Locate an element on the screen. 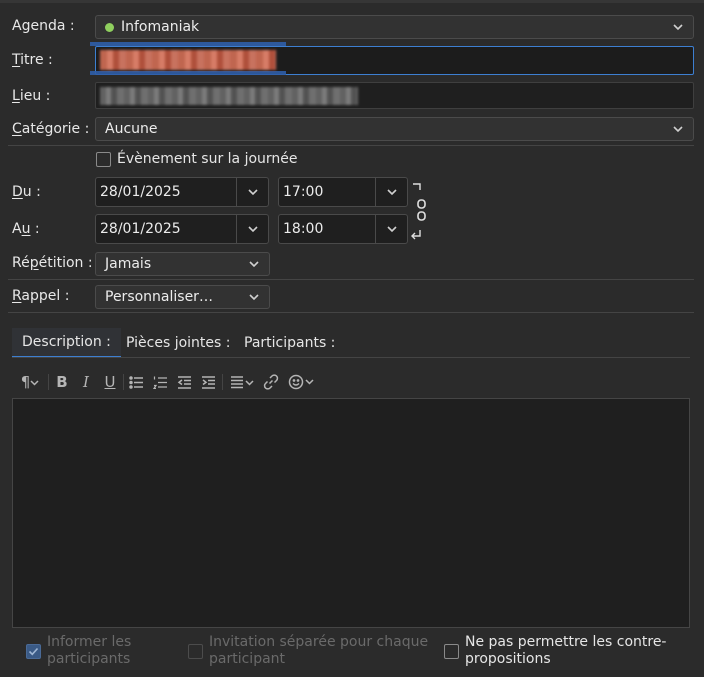 The height and width of the screenshot is (677, 704). du-time-picker: 17:00 is located at coordinates (343, 192).